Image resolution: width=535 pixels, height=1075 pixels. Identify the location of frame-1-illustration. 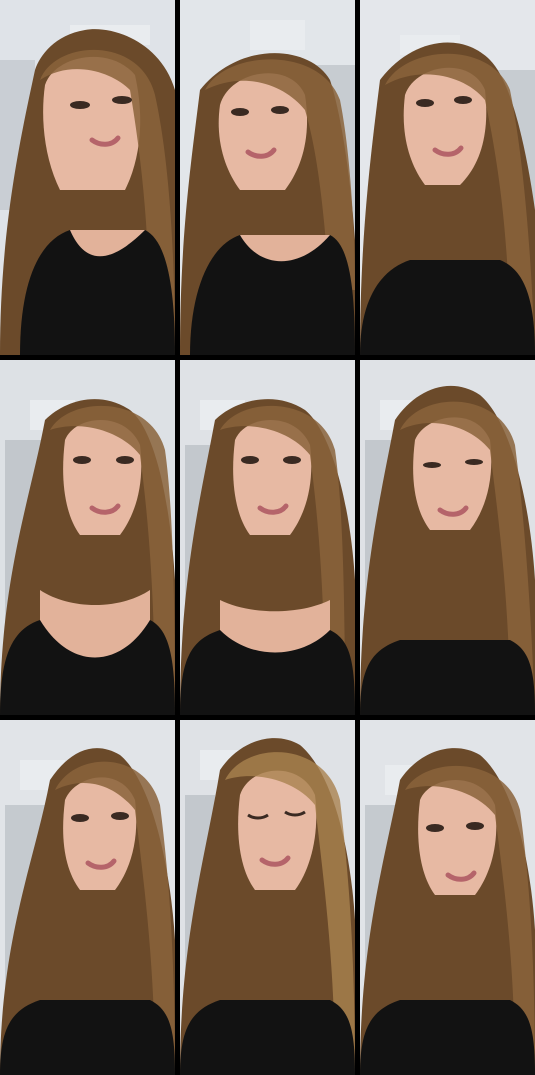
(87, 177).